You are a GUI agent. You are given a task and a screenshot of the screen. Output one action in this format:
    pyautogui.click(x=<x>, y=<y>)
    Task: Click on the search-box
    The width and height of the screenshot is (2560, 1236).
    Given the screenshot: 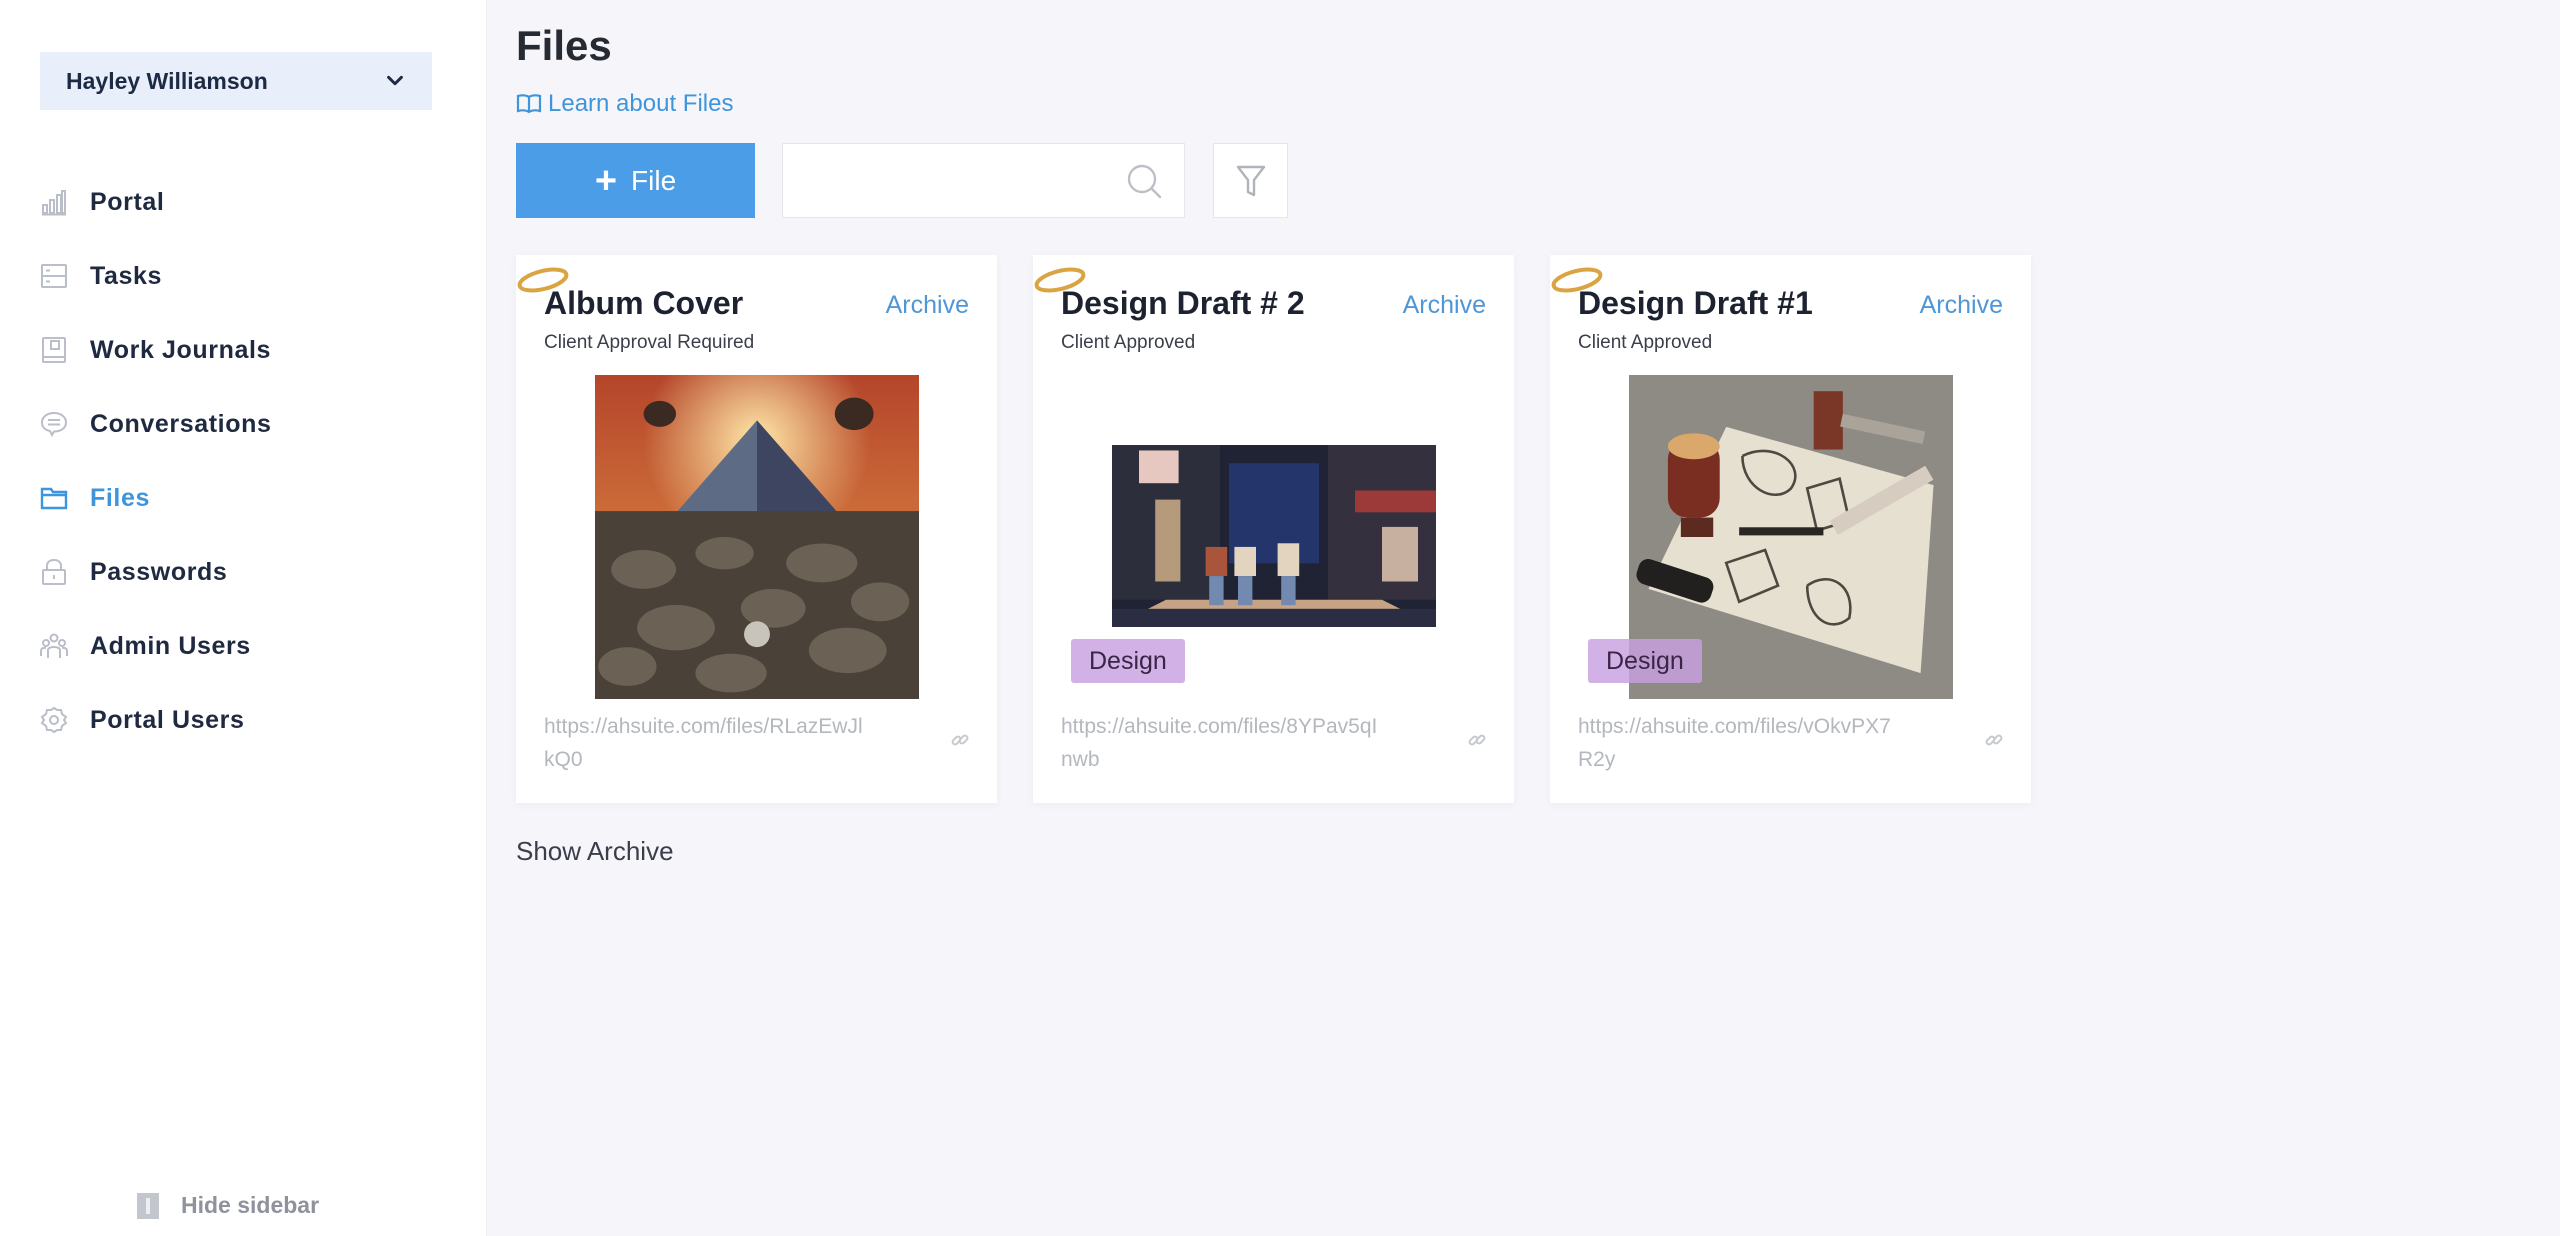 What is the action you would take?
    pyautogui.click(x=983, y=180)
    